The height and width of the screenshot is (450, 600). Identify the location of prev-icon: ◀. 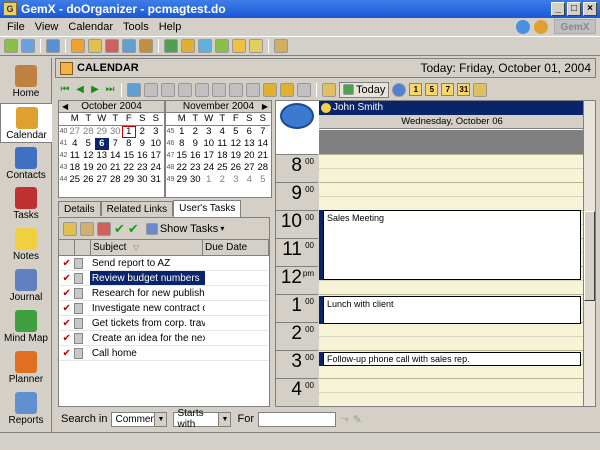
(80, 90).